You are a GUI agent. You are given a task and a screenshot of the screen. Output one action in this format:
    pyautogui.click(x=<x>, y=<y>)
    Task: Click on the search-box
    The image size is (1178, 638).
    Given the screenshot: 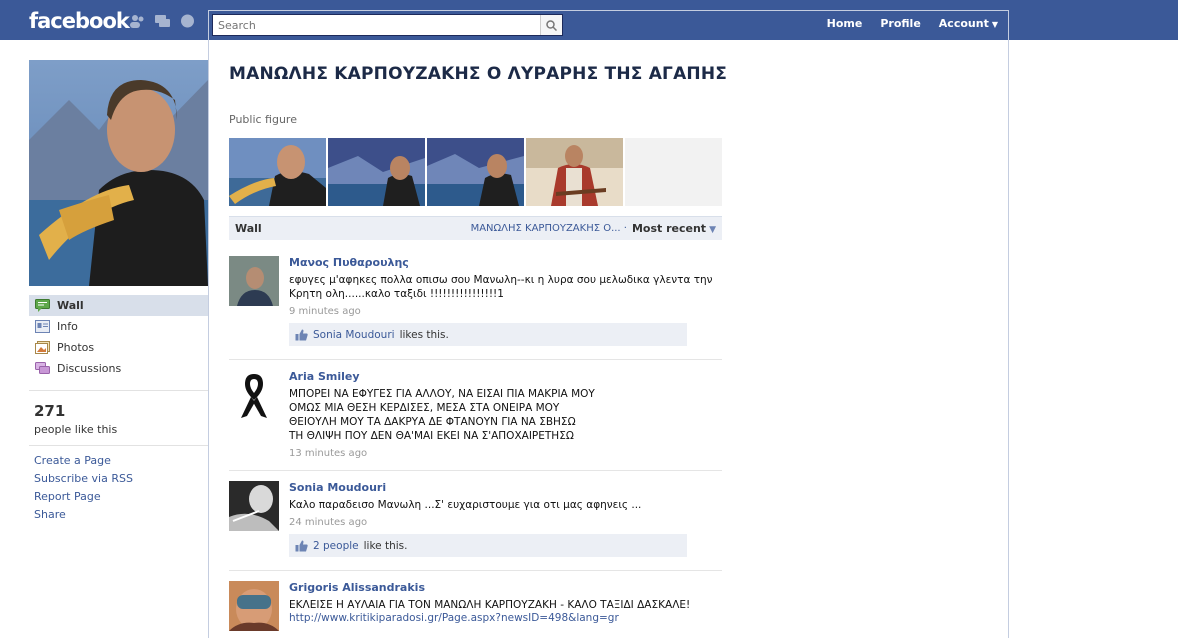 What is the action you would take?
    pyautogui.click(x=387, y=25)
    